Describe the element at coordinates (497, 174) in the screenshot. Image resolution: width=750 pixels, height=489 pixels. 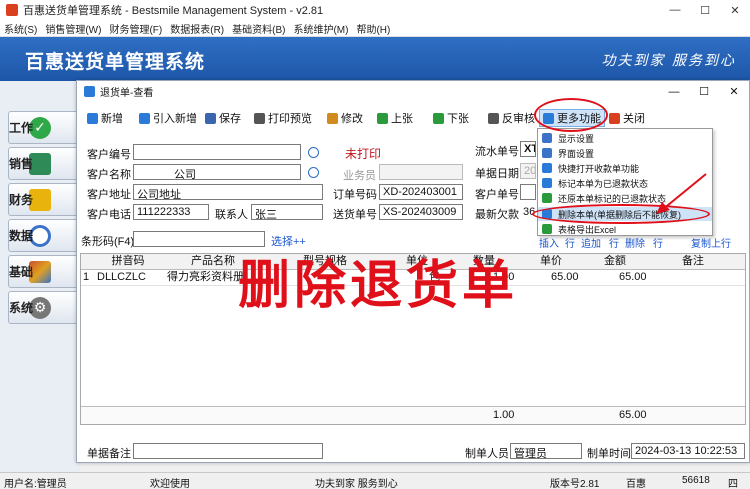
I see `bill-date-label: 单据日期` at that location.